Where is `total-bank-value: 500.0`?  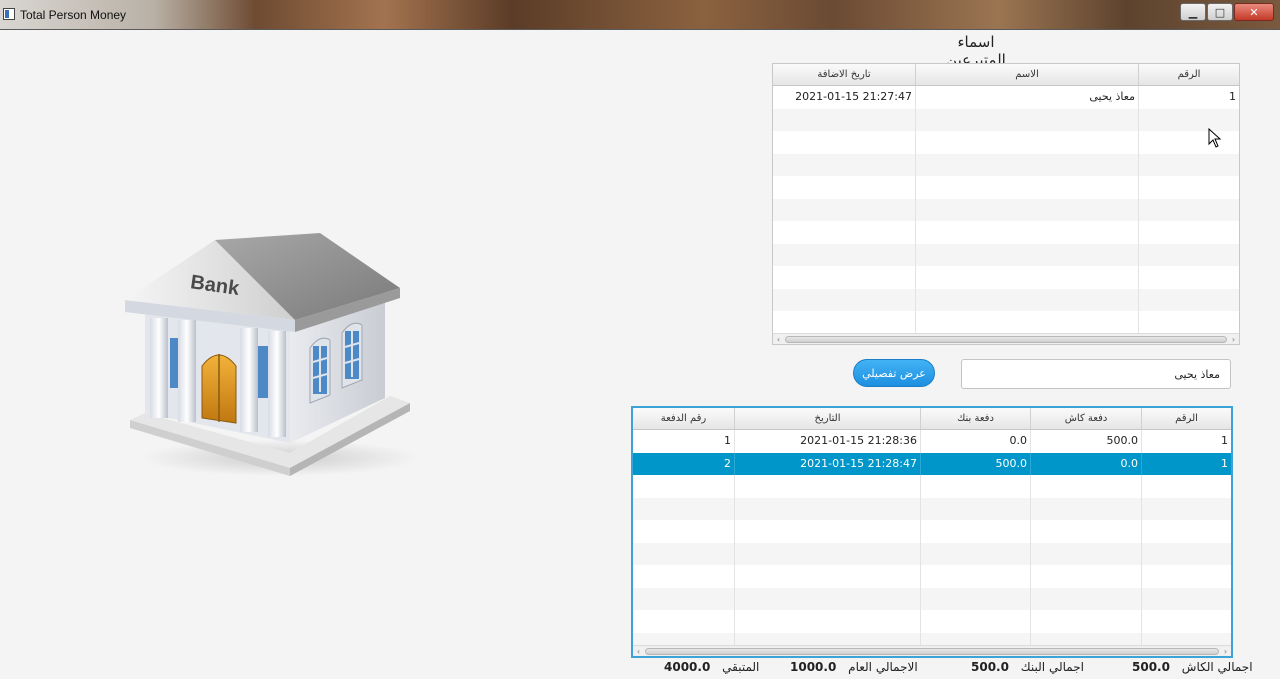 total-bank-value: 500.0 is located at coordinates (990, 667).